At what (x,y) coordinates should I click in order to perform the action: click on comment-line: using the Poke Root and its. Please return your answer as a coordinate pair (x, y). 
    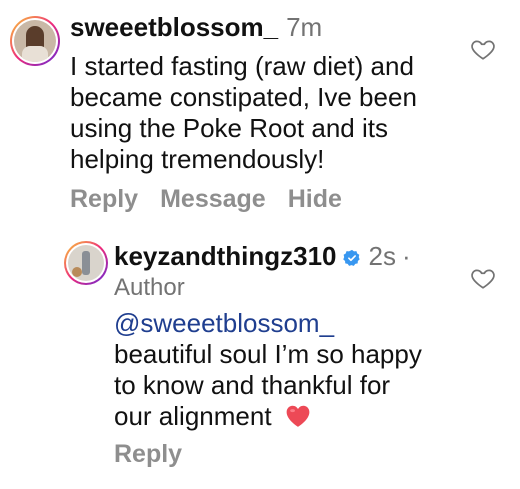
    Looking at the image, I should click on (229, 128).